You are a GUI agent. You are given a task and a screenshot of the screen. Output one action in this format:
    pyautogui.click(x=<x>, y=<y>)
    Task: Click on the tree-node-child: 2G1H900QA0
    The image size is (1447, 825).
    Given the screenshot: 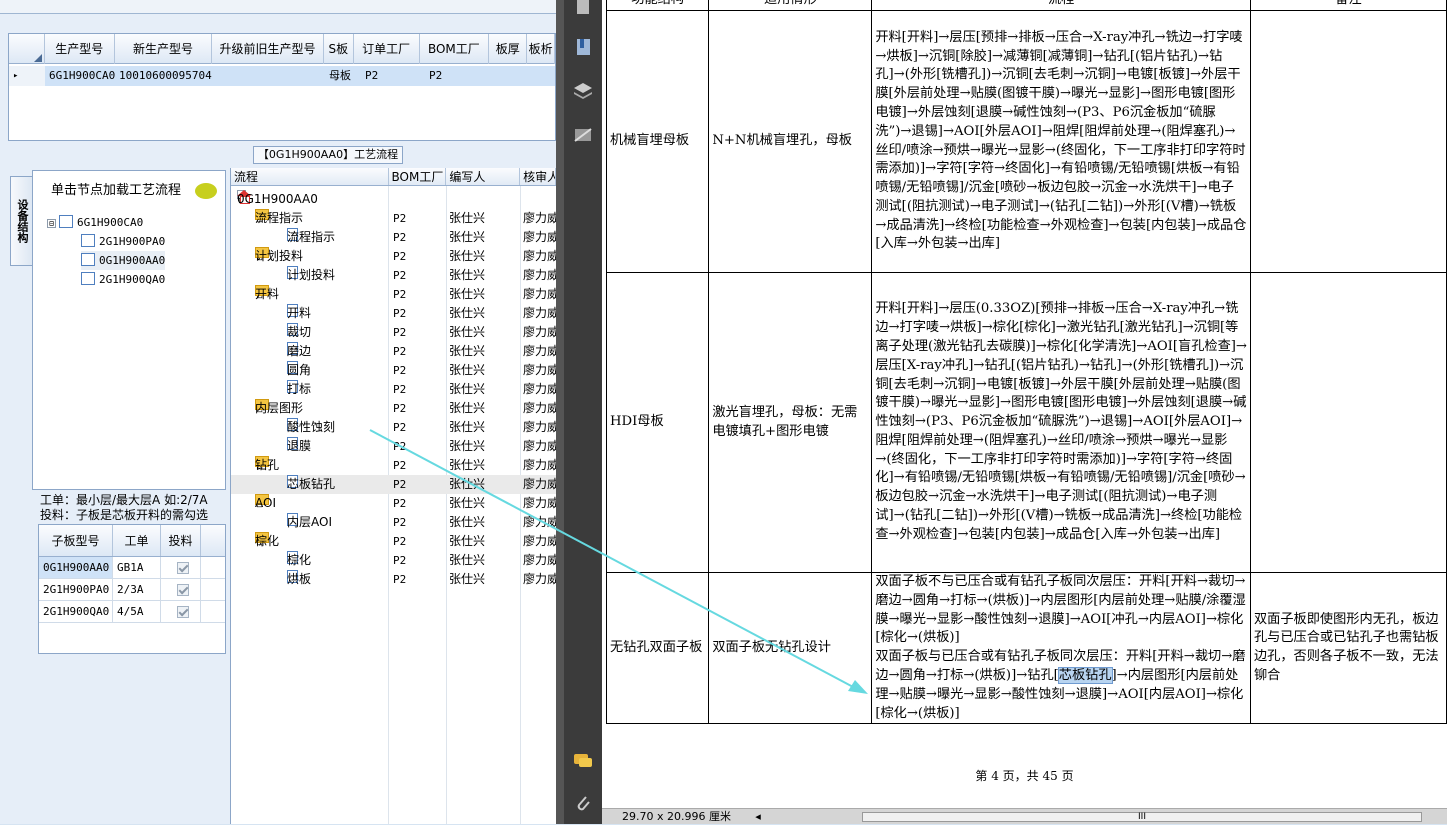 What is the action you would take?
    pyautogui.click(x=123, y=279)
    